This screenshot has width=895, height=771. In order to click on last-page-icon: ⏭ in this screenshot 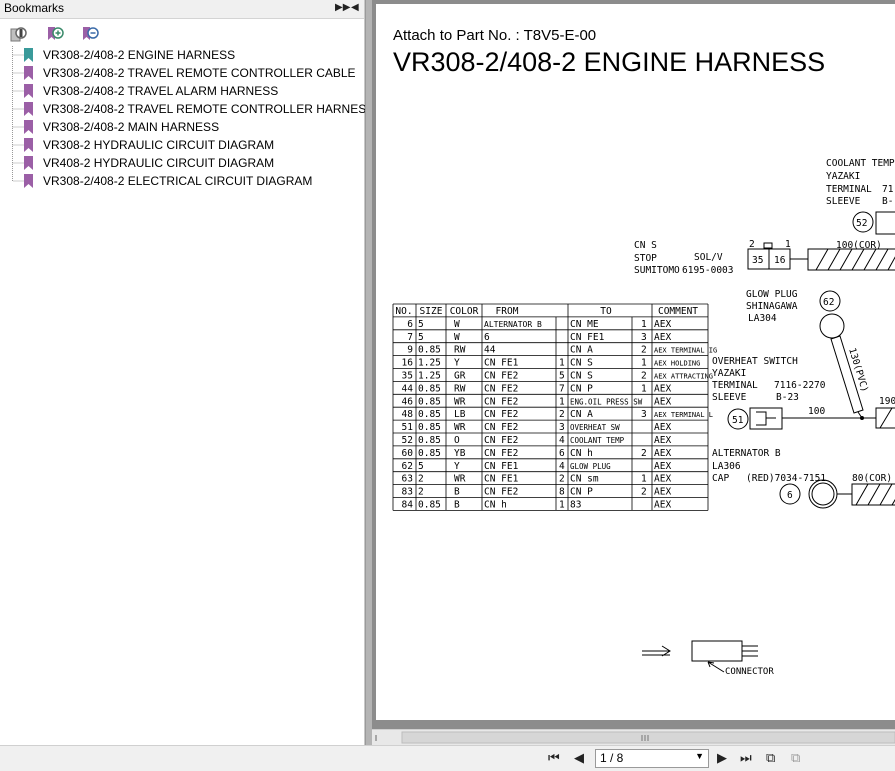, I will do `click(746, 758)`.